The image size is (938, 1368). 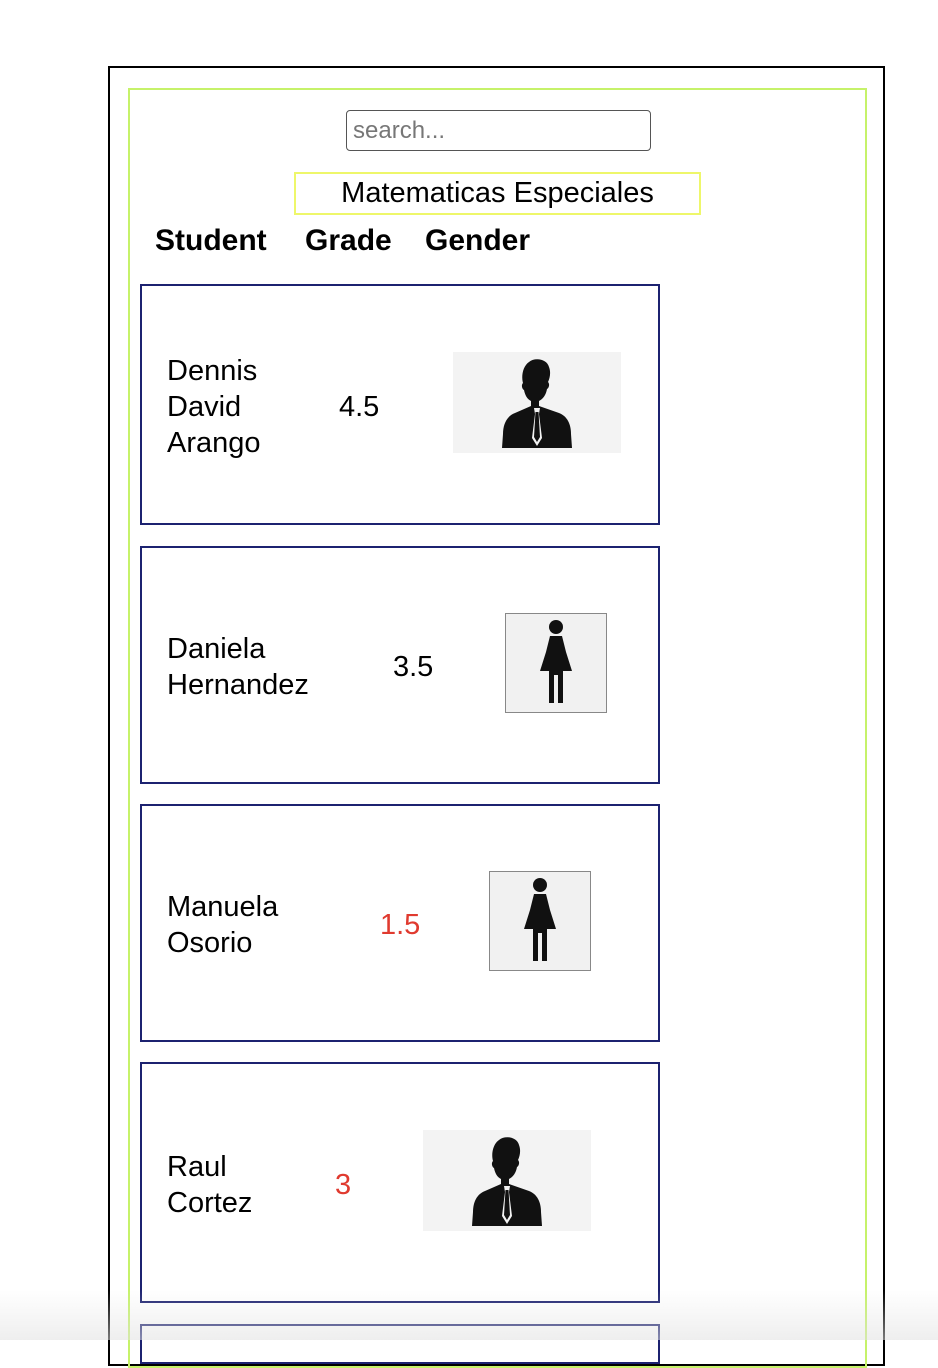 What do you see at coordinates (343, 1185) in the screenshot?
I see `student-grade: 3` at bounding box center [343, 1185].